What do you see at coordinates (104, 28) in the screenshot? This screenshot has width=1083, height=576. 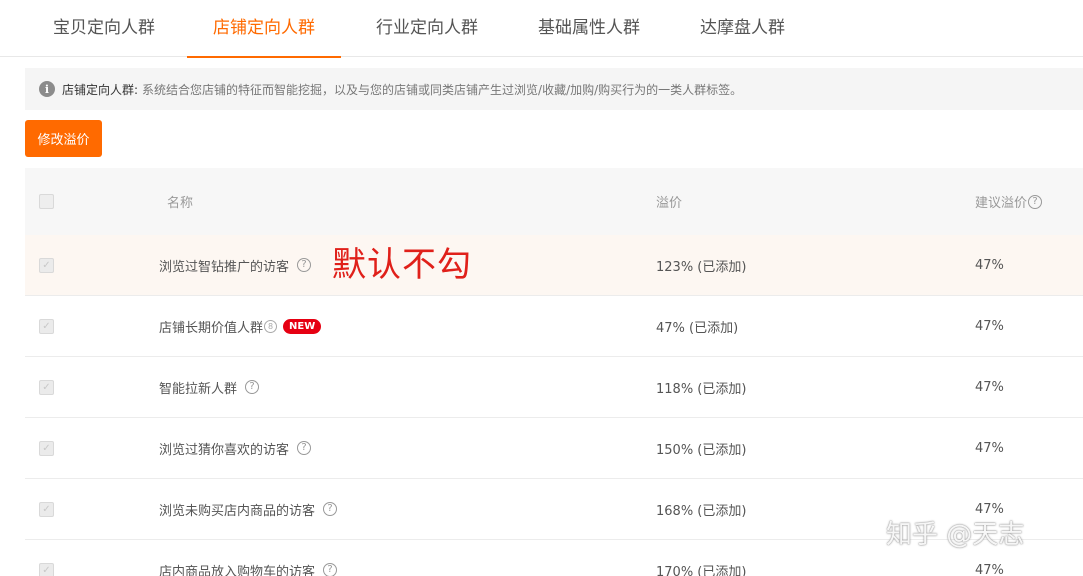 I see `tab-item-targeting: 宝贝定向人群` at bounding box center [104, 28].